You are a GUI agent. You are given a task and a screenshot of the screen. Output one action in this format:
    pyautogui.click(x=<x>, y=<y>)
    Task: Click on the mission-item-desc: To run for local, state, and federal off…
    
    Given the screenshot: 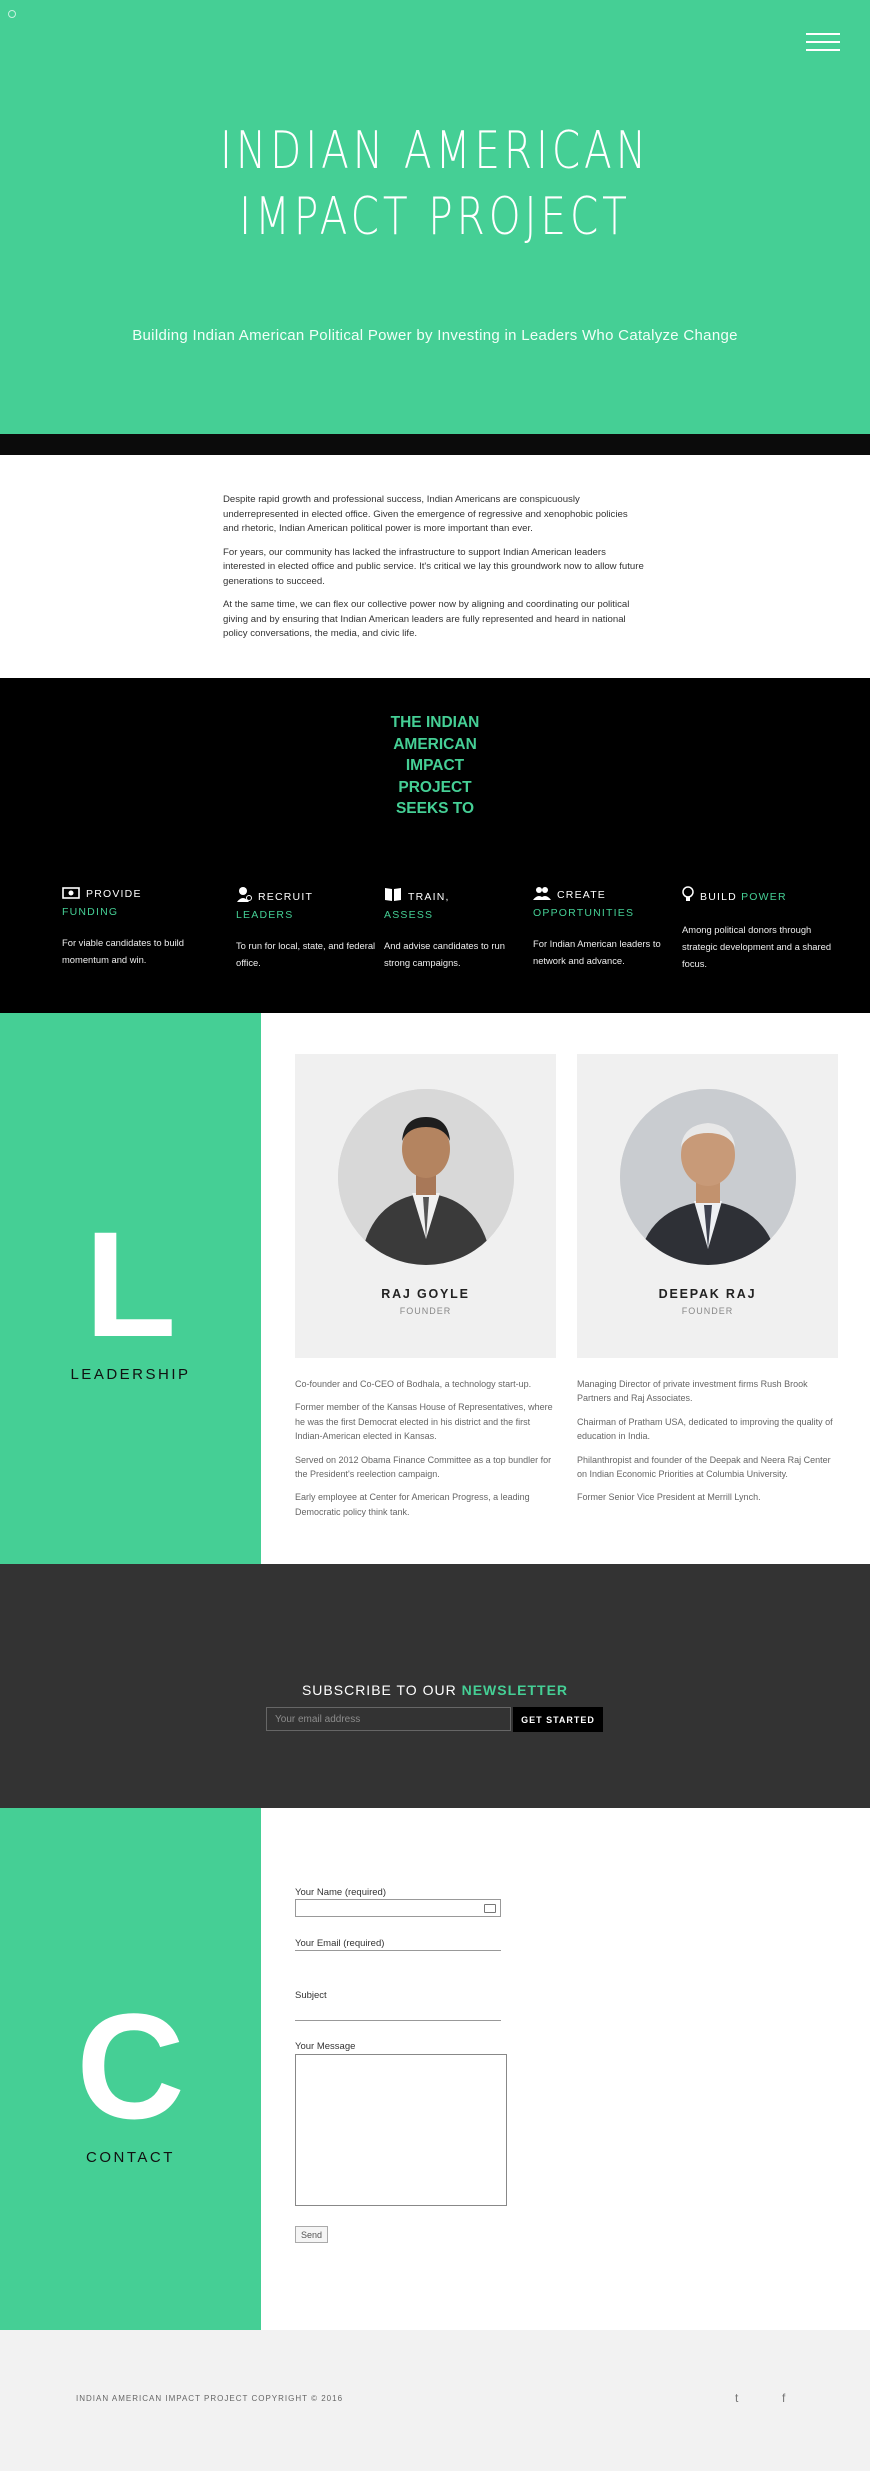 What is the action you would take?
    pyautogui.click(x=306, y=954)
    